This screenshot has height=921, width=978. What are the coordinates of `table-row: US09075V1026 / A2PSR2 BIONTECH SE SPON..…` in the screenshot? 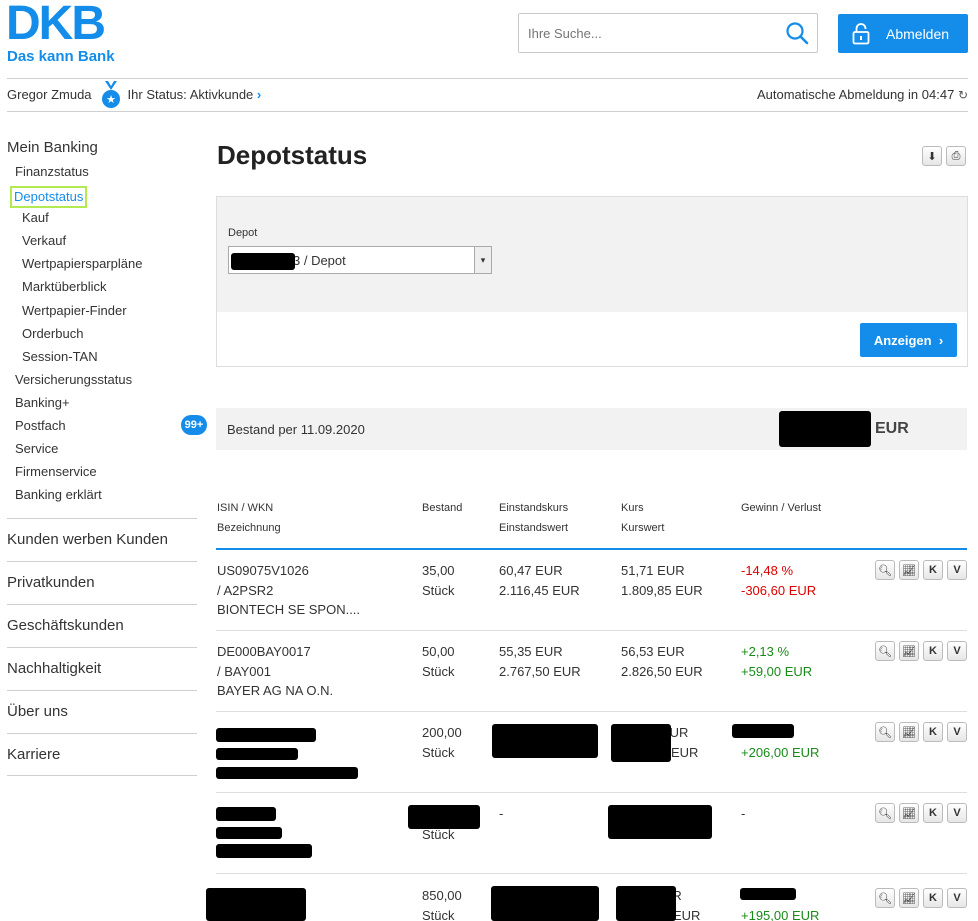 It's located at (591, 590).